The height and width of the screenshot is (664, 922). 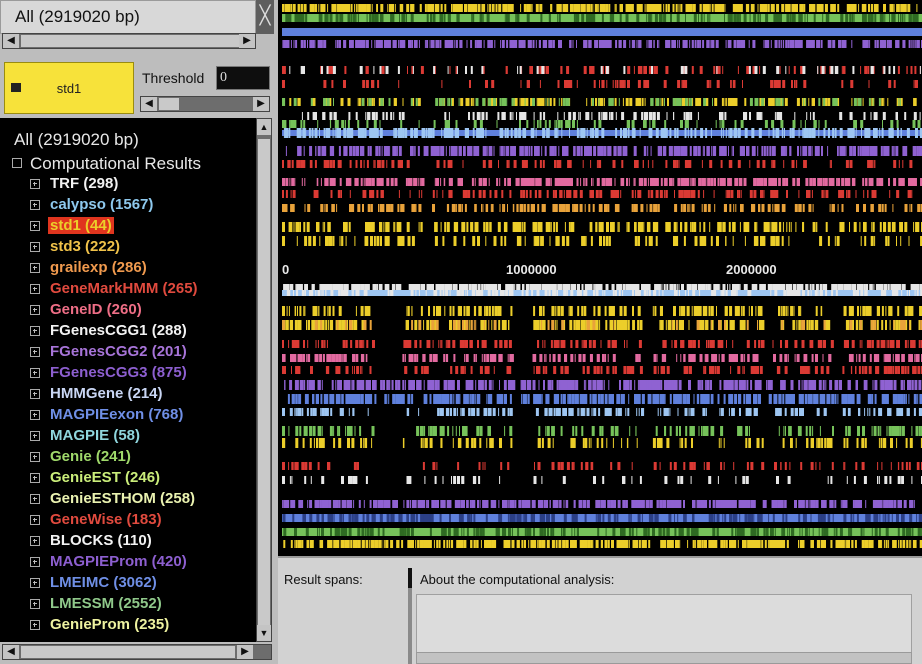 I want to click on tree-root: All (2919020 bp), so click(x=76, y=140).